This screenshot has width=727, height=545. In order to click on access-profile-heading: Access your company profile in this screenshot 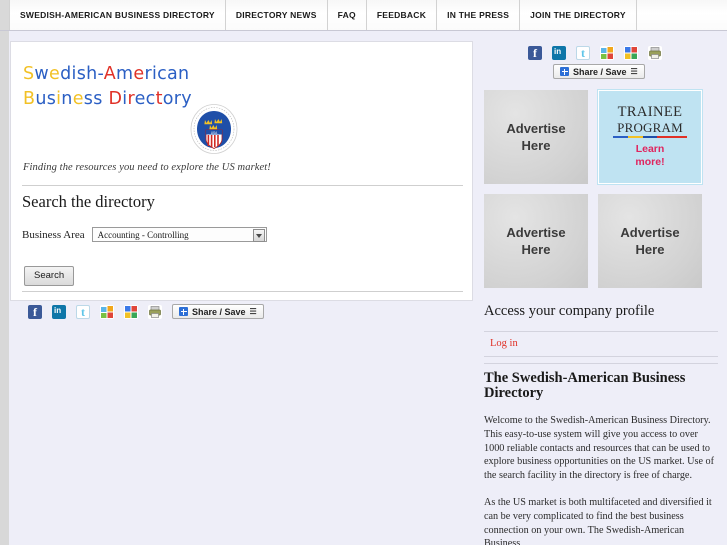, I will do `click(569, 311)`.